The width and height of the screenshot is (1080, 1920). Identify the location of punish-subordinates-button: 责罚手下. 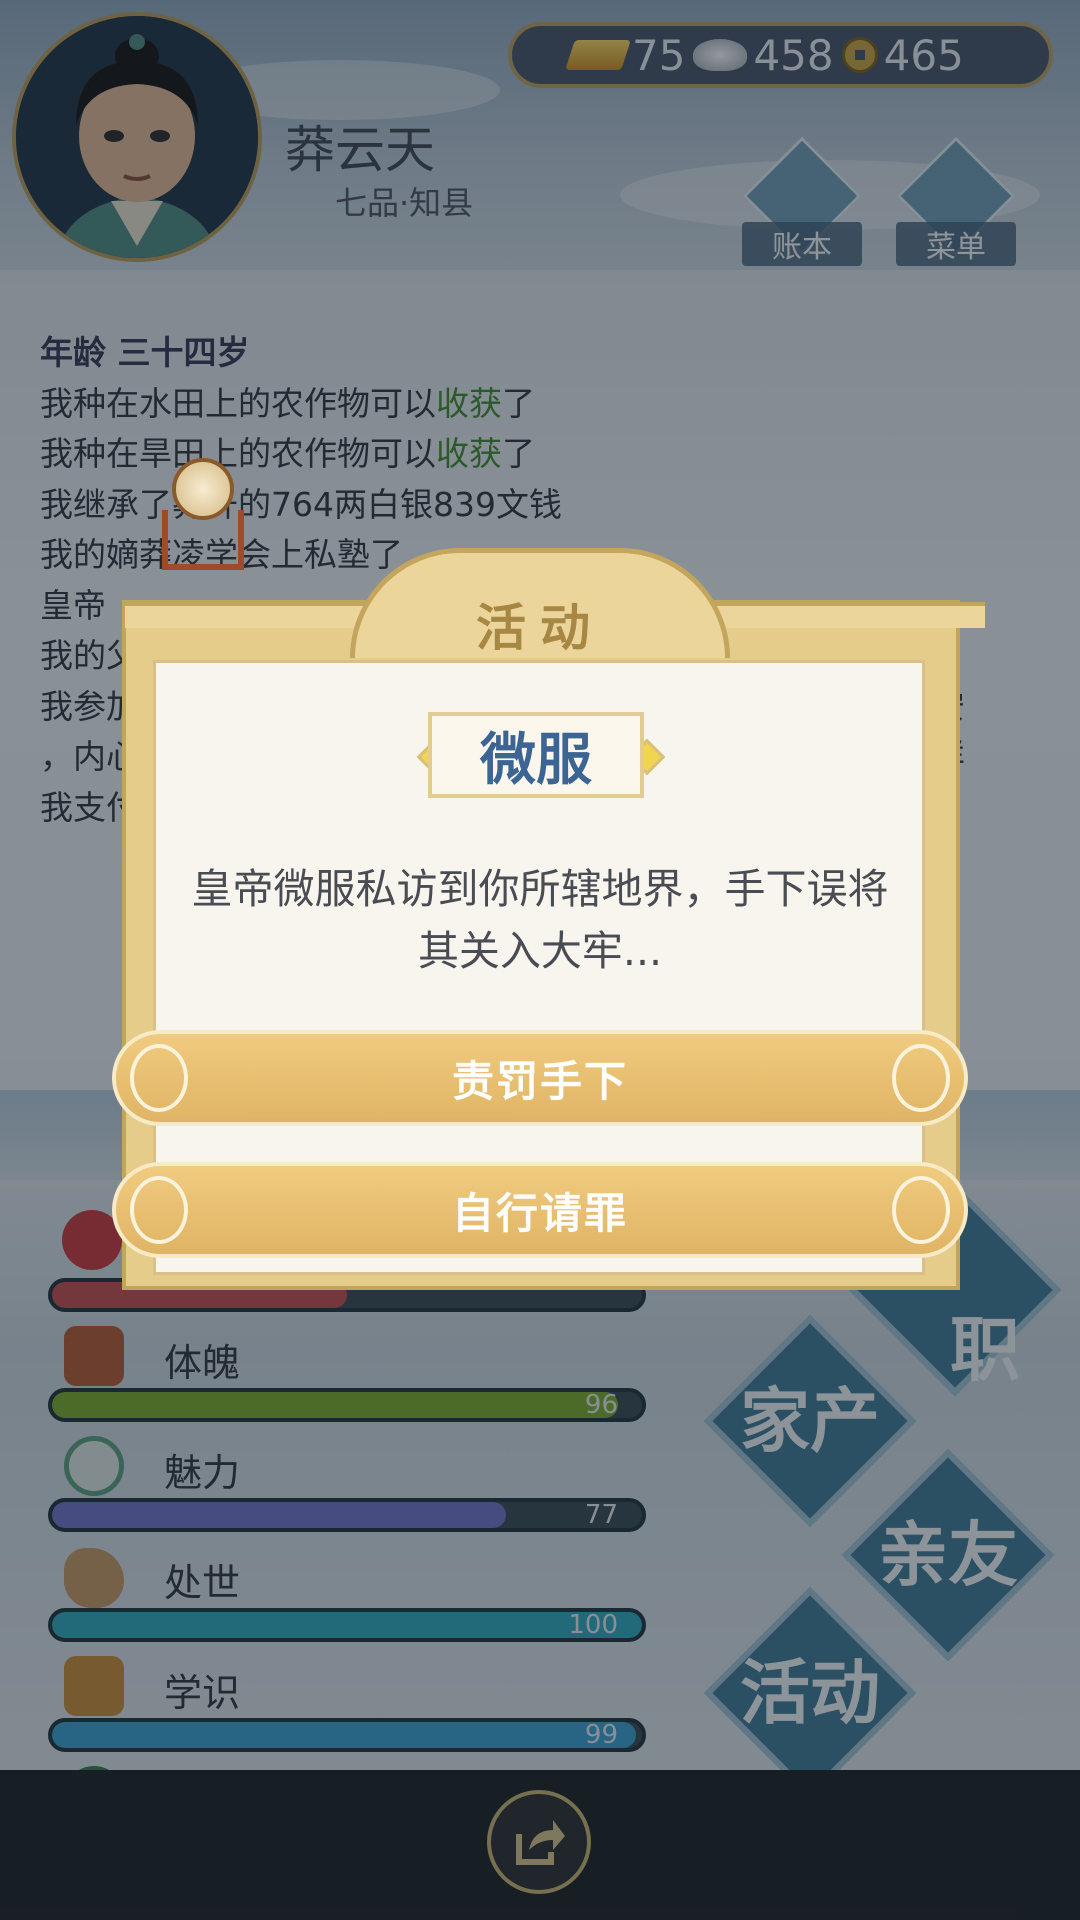
(540, 1078).